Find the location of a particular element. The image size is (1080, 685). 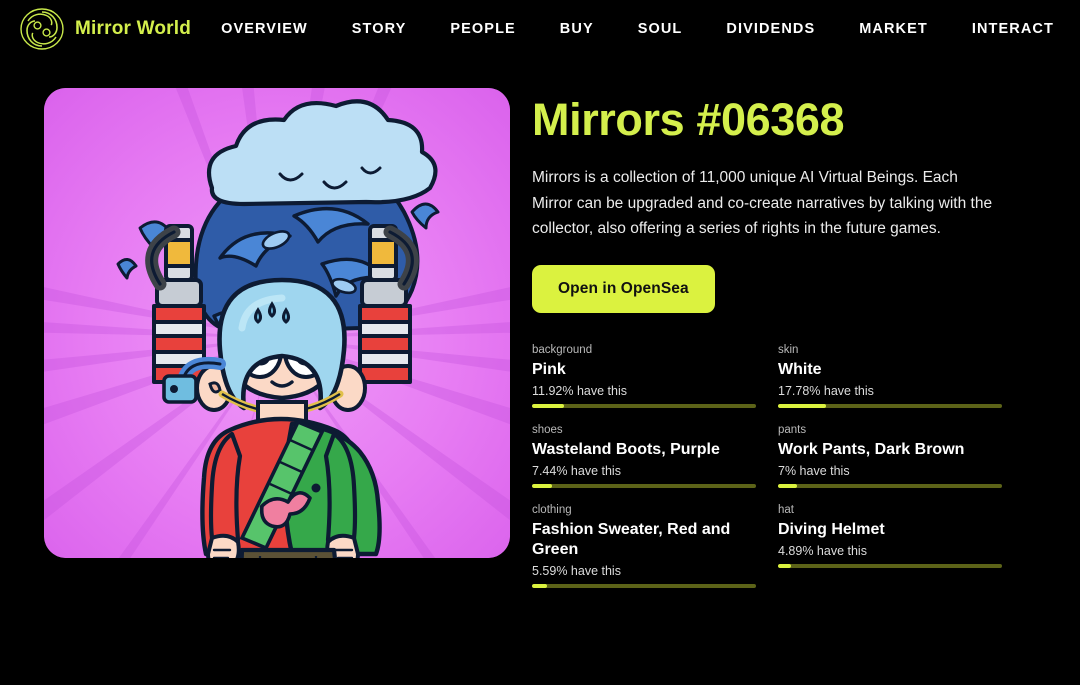

attribute-rarity: 7.44% have this is located at coordinates (576, 470).